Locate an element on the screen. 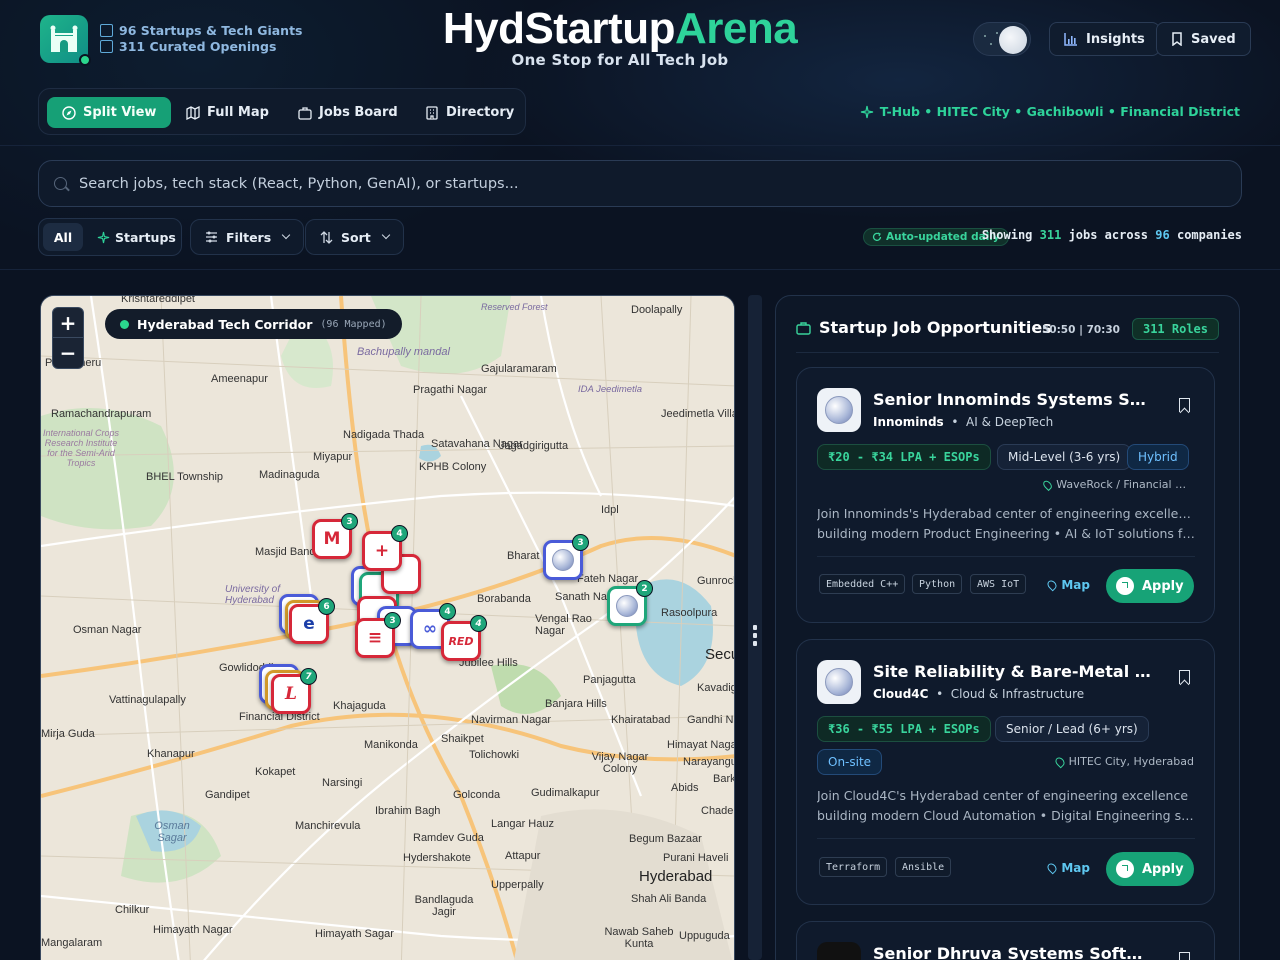  mapped-count: (96 Mapped) is located at coordinates (353, 324).